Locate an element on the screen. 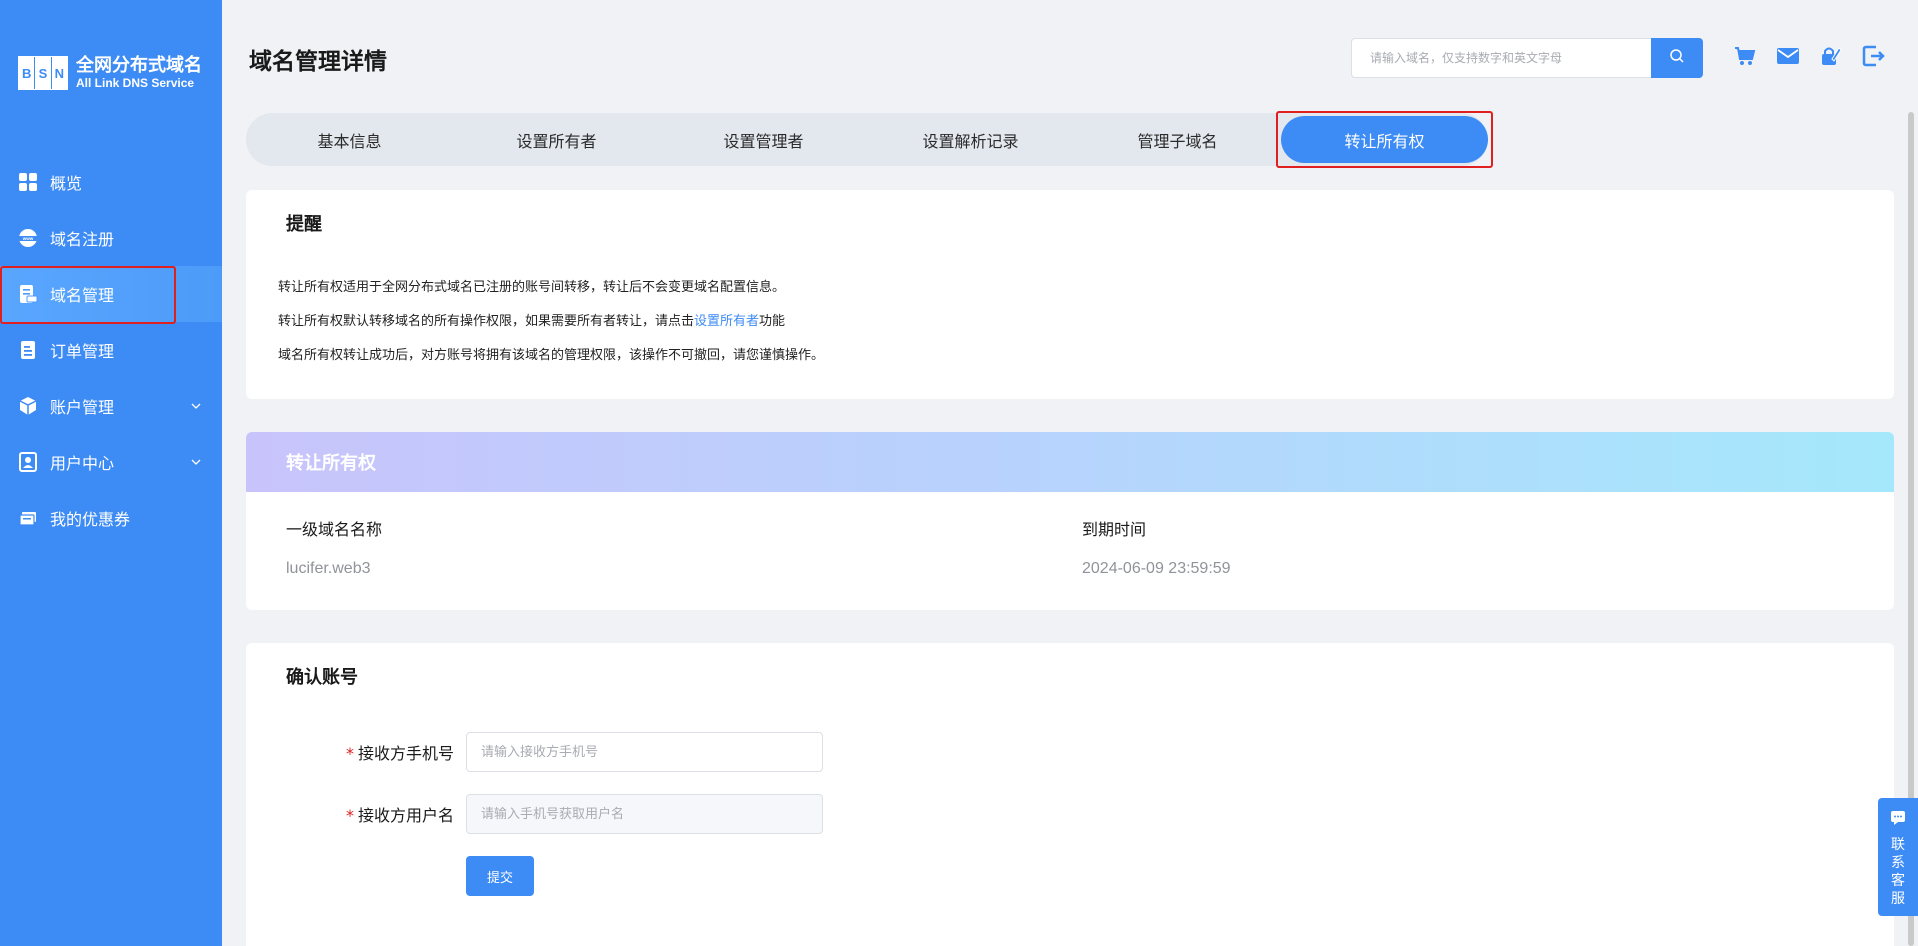  receiver-username-input is located at coordinates (644, 814).